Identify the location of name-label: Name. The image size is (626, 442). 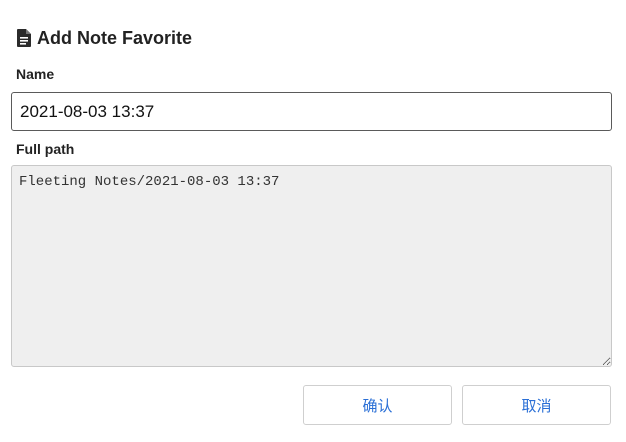
(35, 74).